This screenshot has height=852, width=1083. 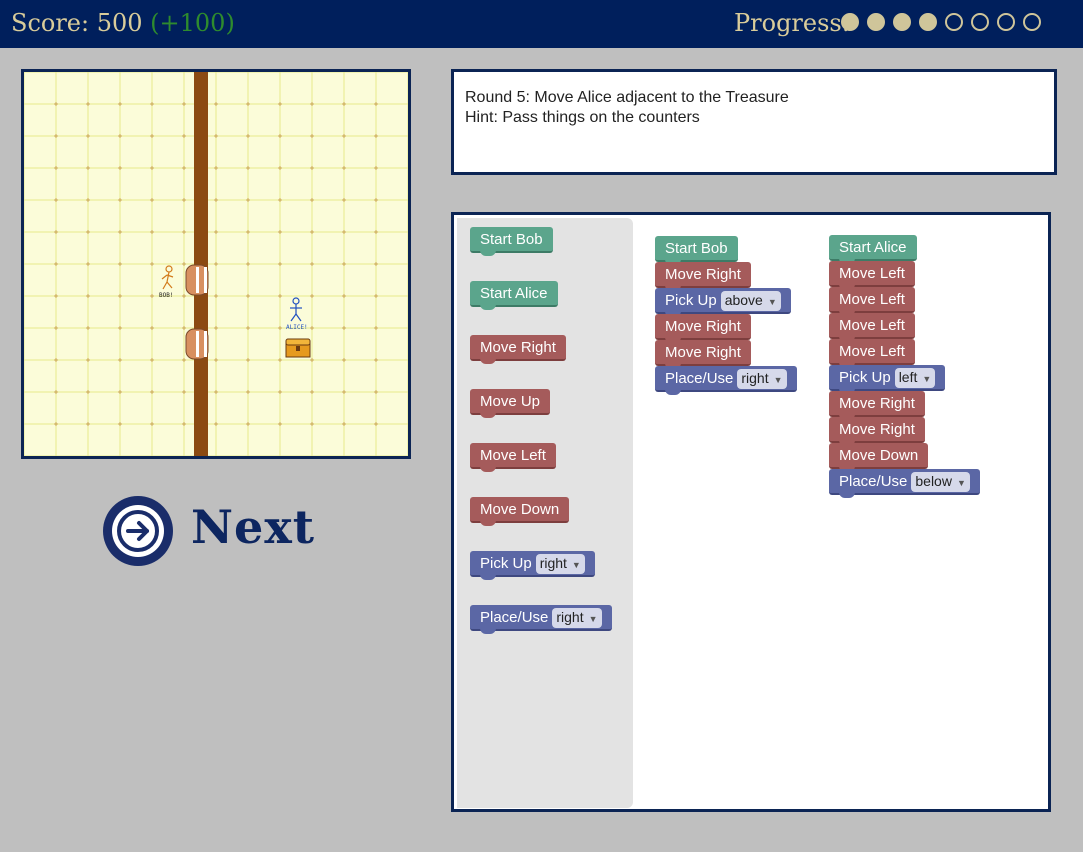 What do you see at coordinates (296, 309) in the screenshot?
I see `alice-figure-icon` at bounding box center [296, 309].